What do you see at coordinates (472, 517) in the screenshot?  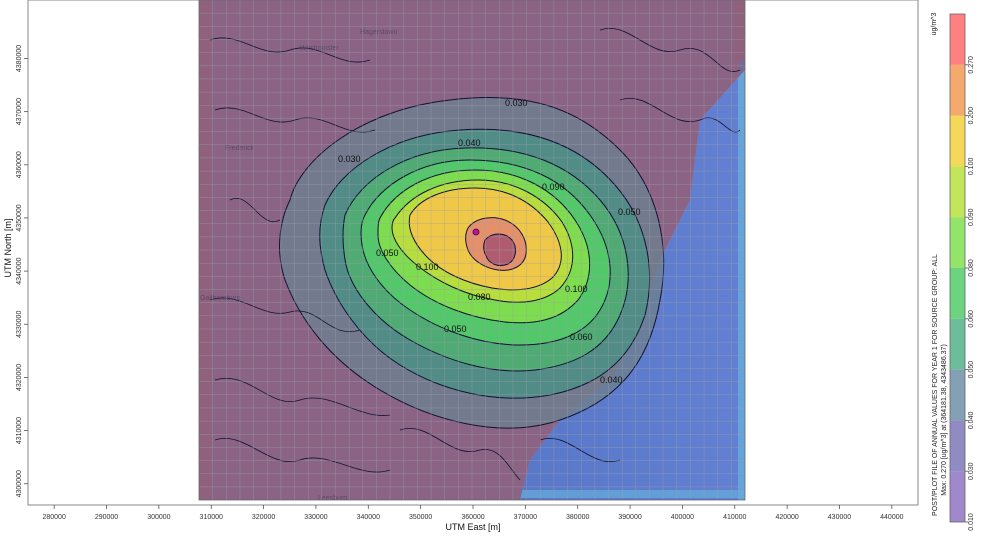 I see `x-tick-label-8: 360000` at bounding box center [472, 517].